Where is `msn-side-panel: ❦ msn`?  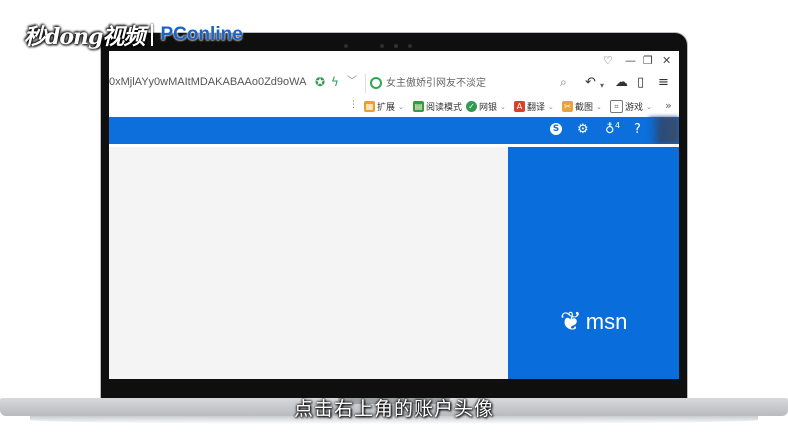
msn-side-panel: ❦ msn is located at coordinates (593, 263).